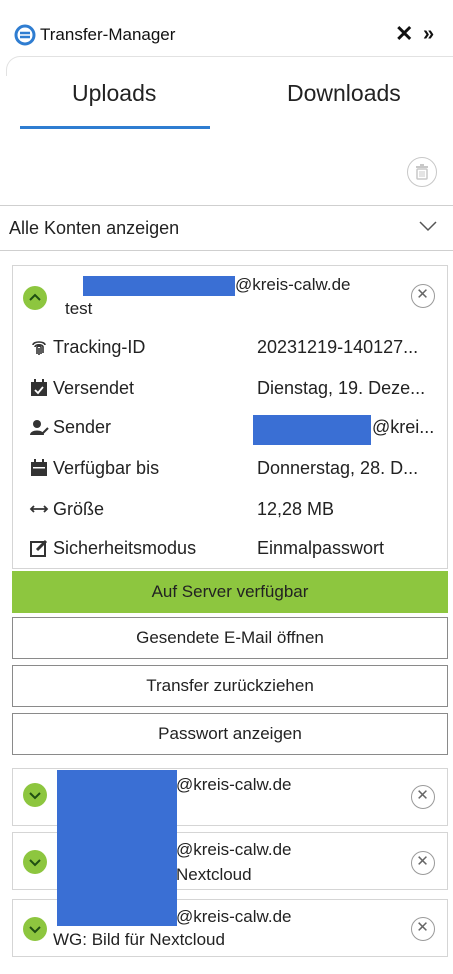 This screenshot has width=453, height=974. I want to click on collapse-button, so click(35, 298).